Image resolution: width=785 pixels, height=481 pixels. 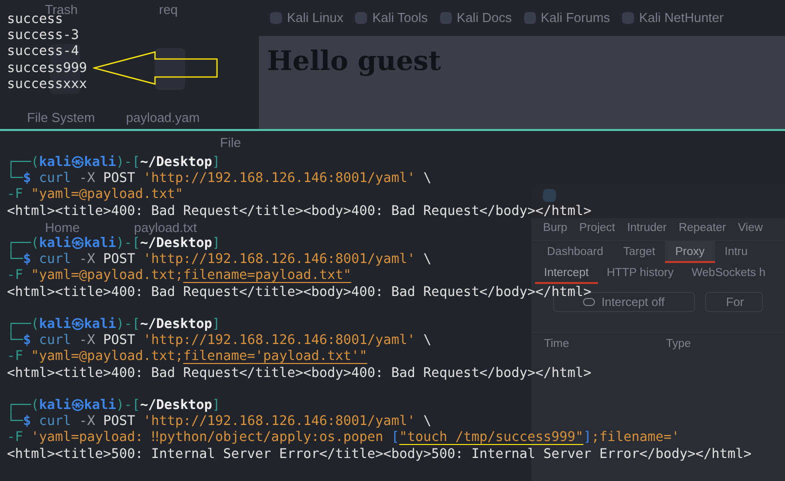 I want to click on desktop-icon-label: File System, so click(x=61, y=118).